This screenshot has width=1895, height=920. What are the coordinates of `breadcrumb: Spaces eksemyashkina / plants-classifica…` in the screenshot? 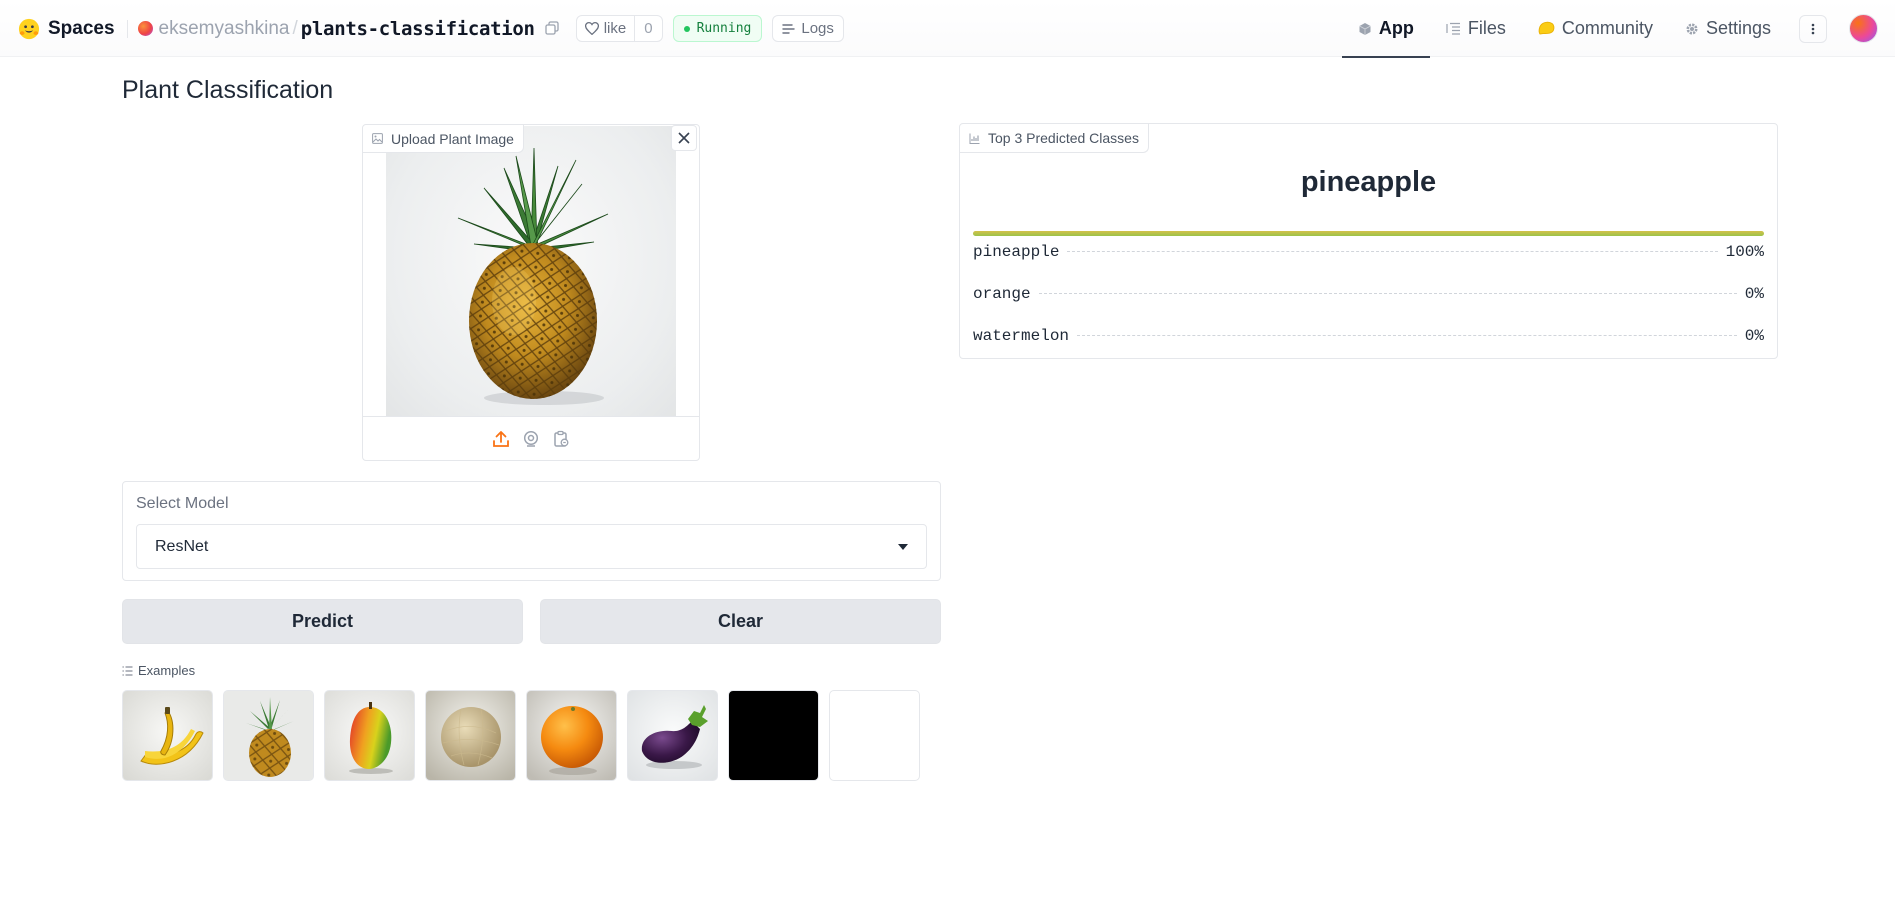 It's located at (431, 28).